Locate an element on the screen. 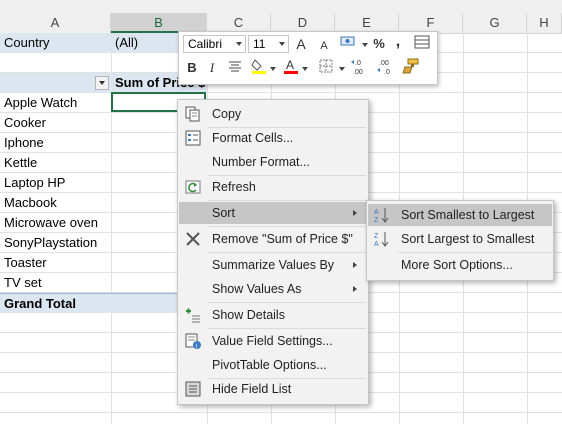  column-header-a: A is located at coordinates (55, 23).